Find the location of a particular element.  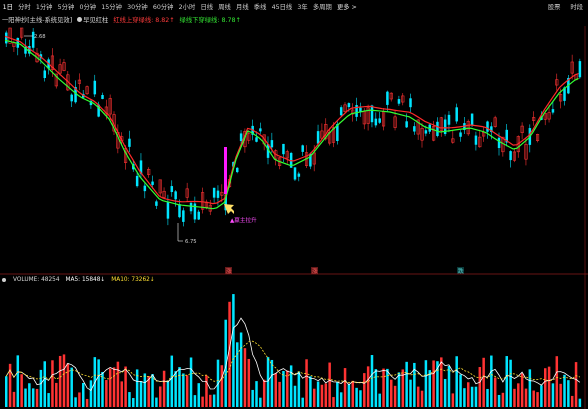

volume-value: VOLUME: 48254 is located at coordinates (36, 280).